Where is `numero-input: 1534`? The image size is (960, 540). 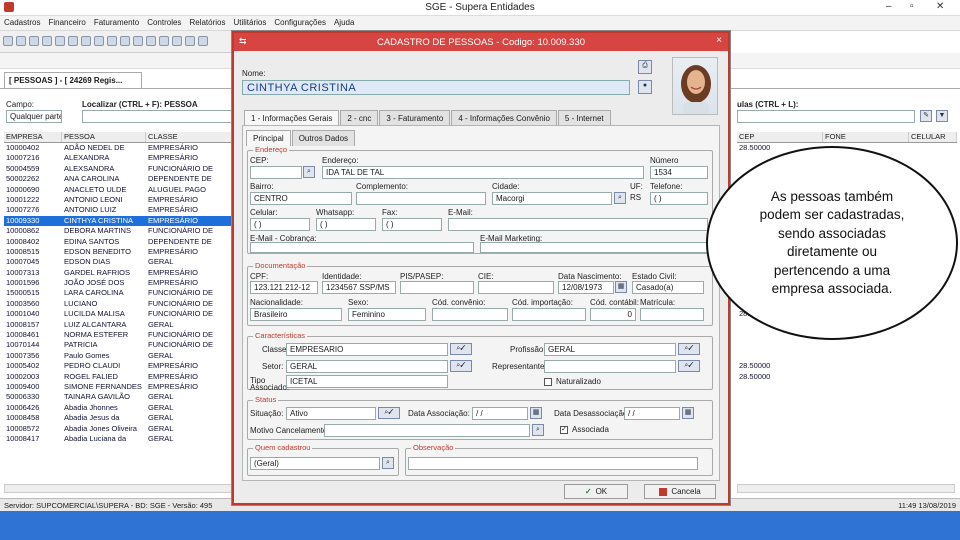
numero-input: 1534 is located at coordinates (679, 172).